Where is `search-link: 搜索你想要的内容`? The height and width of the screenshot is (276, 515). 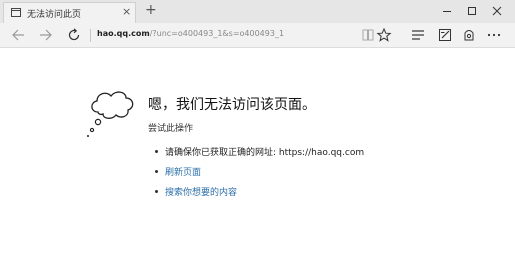 search-link: 搜索你想要的内容 is located at coordinates (201, 193).